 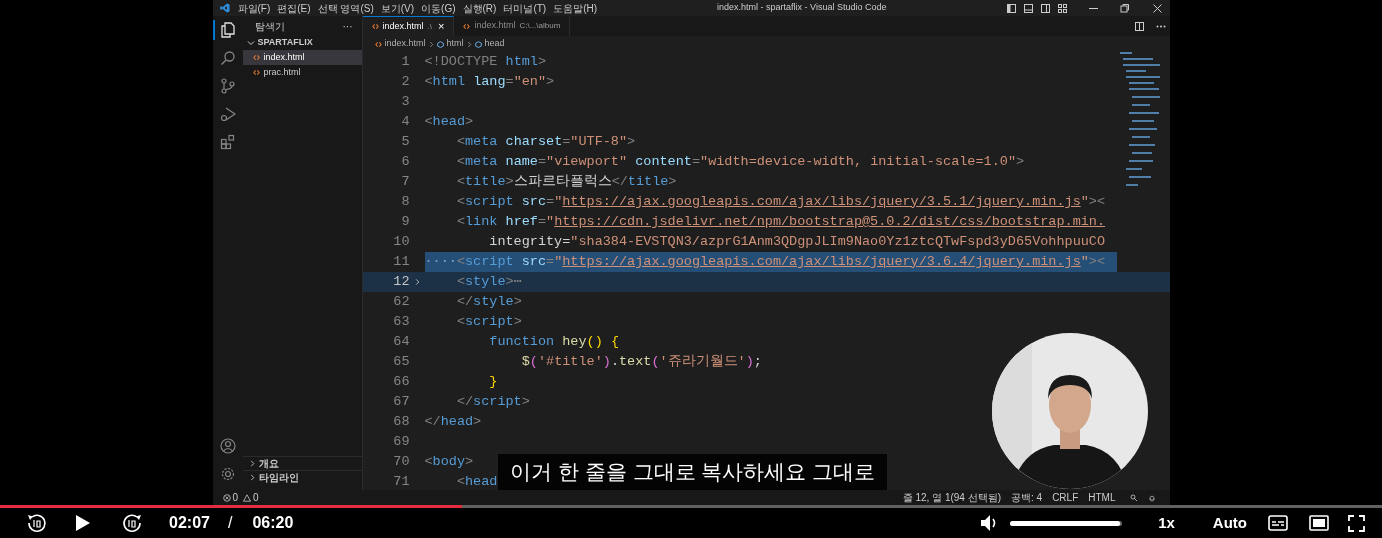 I want to click on app-logo-icon, so click(x=224, y=8).